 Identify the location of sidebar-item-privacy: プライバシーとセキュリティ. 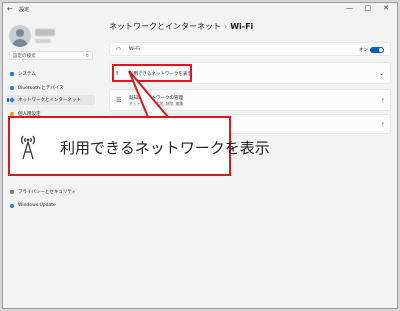
(51, 192).